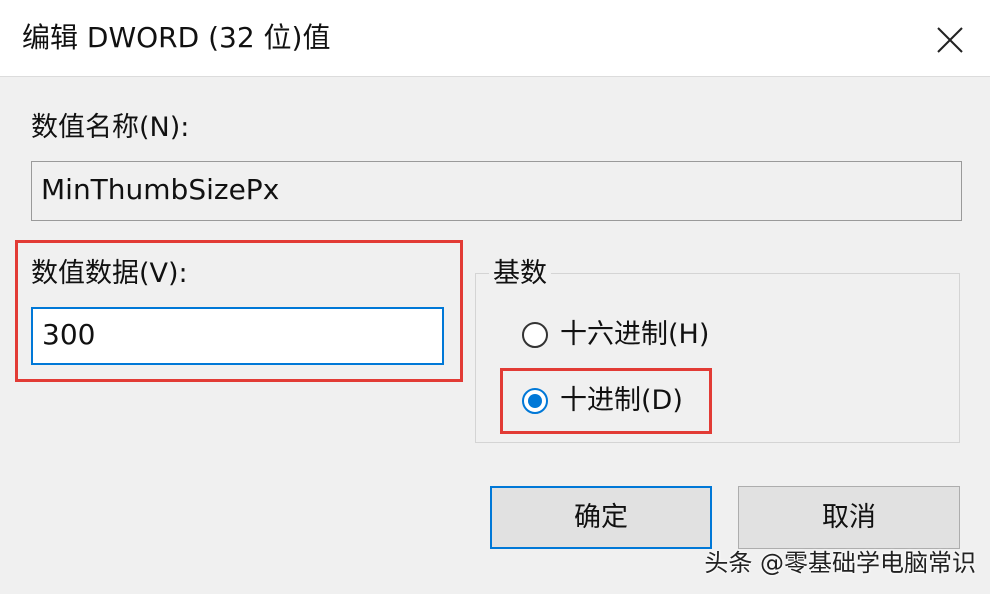 This screenshot has height=594, width=990. I want to click on radio-decimal-button, so click(535, 401).